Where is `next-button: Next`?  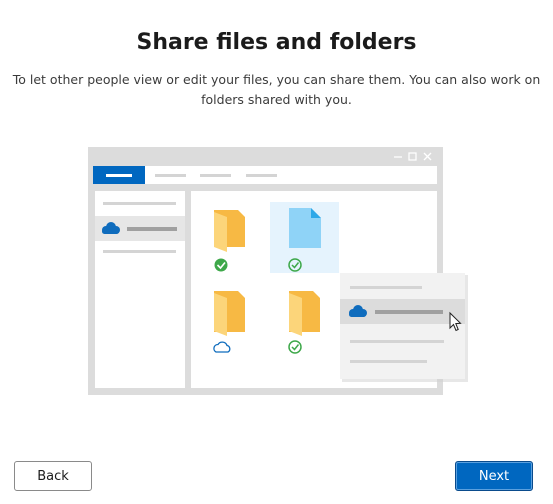 next-button: Next is located at coordinates (494, 476).